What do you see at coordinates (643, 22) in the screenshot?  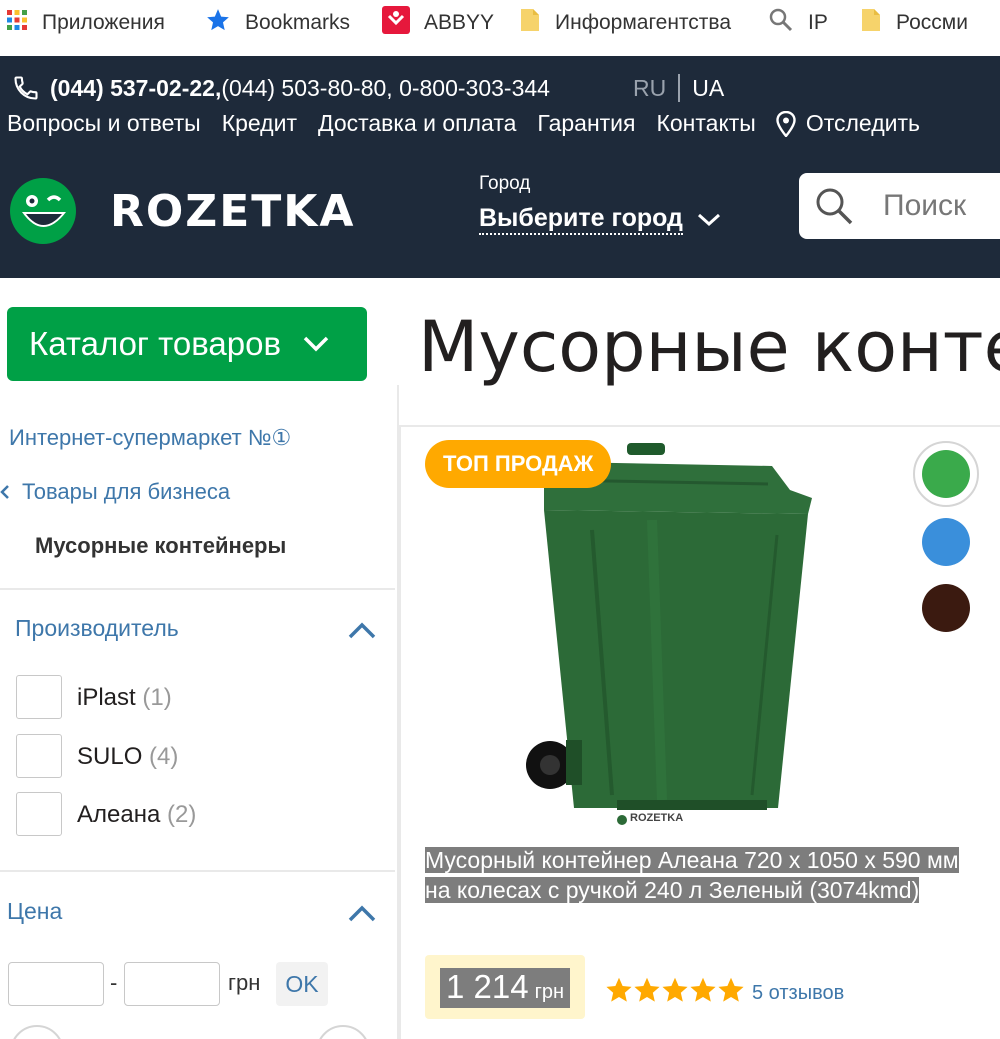 I see `bookmark-label: Информагентства` at bounding box center [643, 22].